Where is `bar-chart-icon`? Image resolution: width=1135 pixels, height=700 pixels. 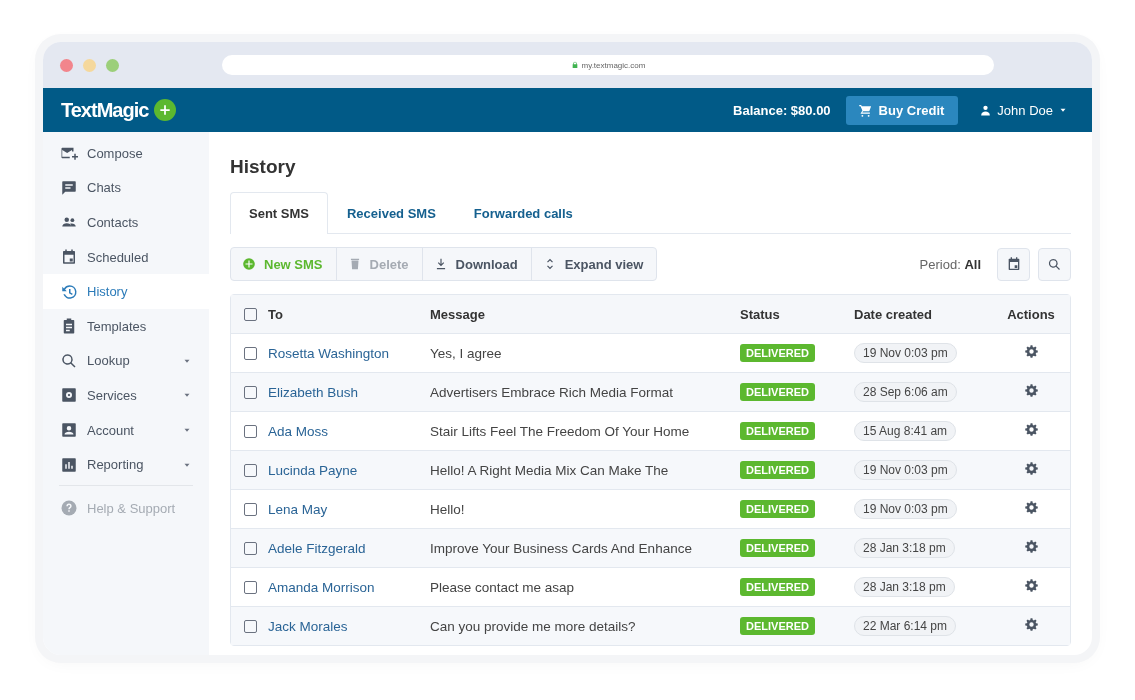 bar-chart-icon is located at coordinates (69, 464).